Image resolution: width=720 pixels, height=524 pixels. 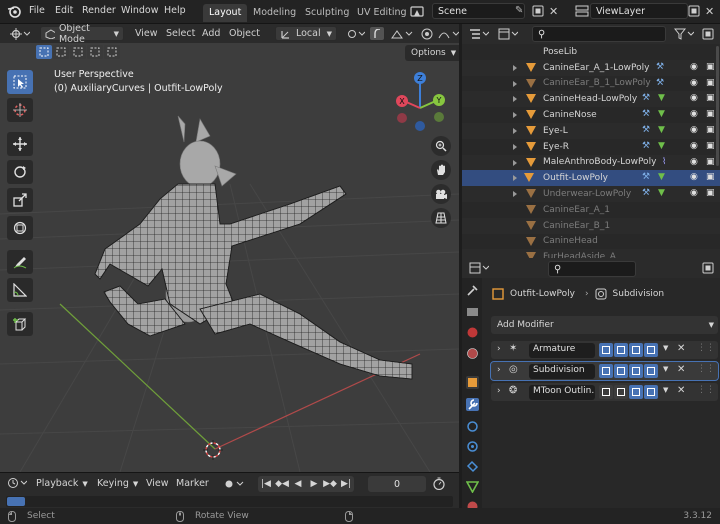 What do you see at coordinates (621, 392) in the screenshot?
I see `edit-mode-icon` at bounding box center [621, 392].